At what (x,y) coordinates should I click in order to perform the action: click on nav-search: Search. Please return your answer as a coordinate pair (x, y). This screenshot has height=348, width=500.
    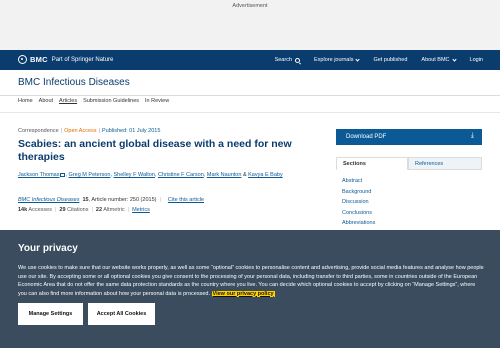
    Looking at the image, I should click on (288, 60).